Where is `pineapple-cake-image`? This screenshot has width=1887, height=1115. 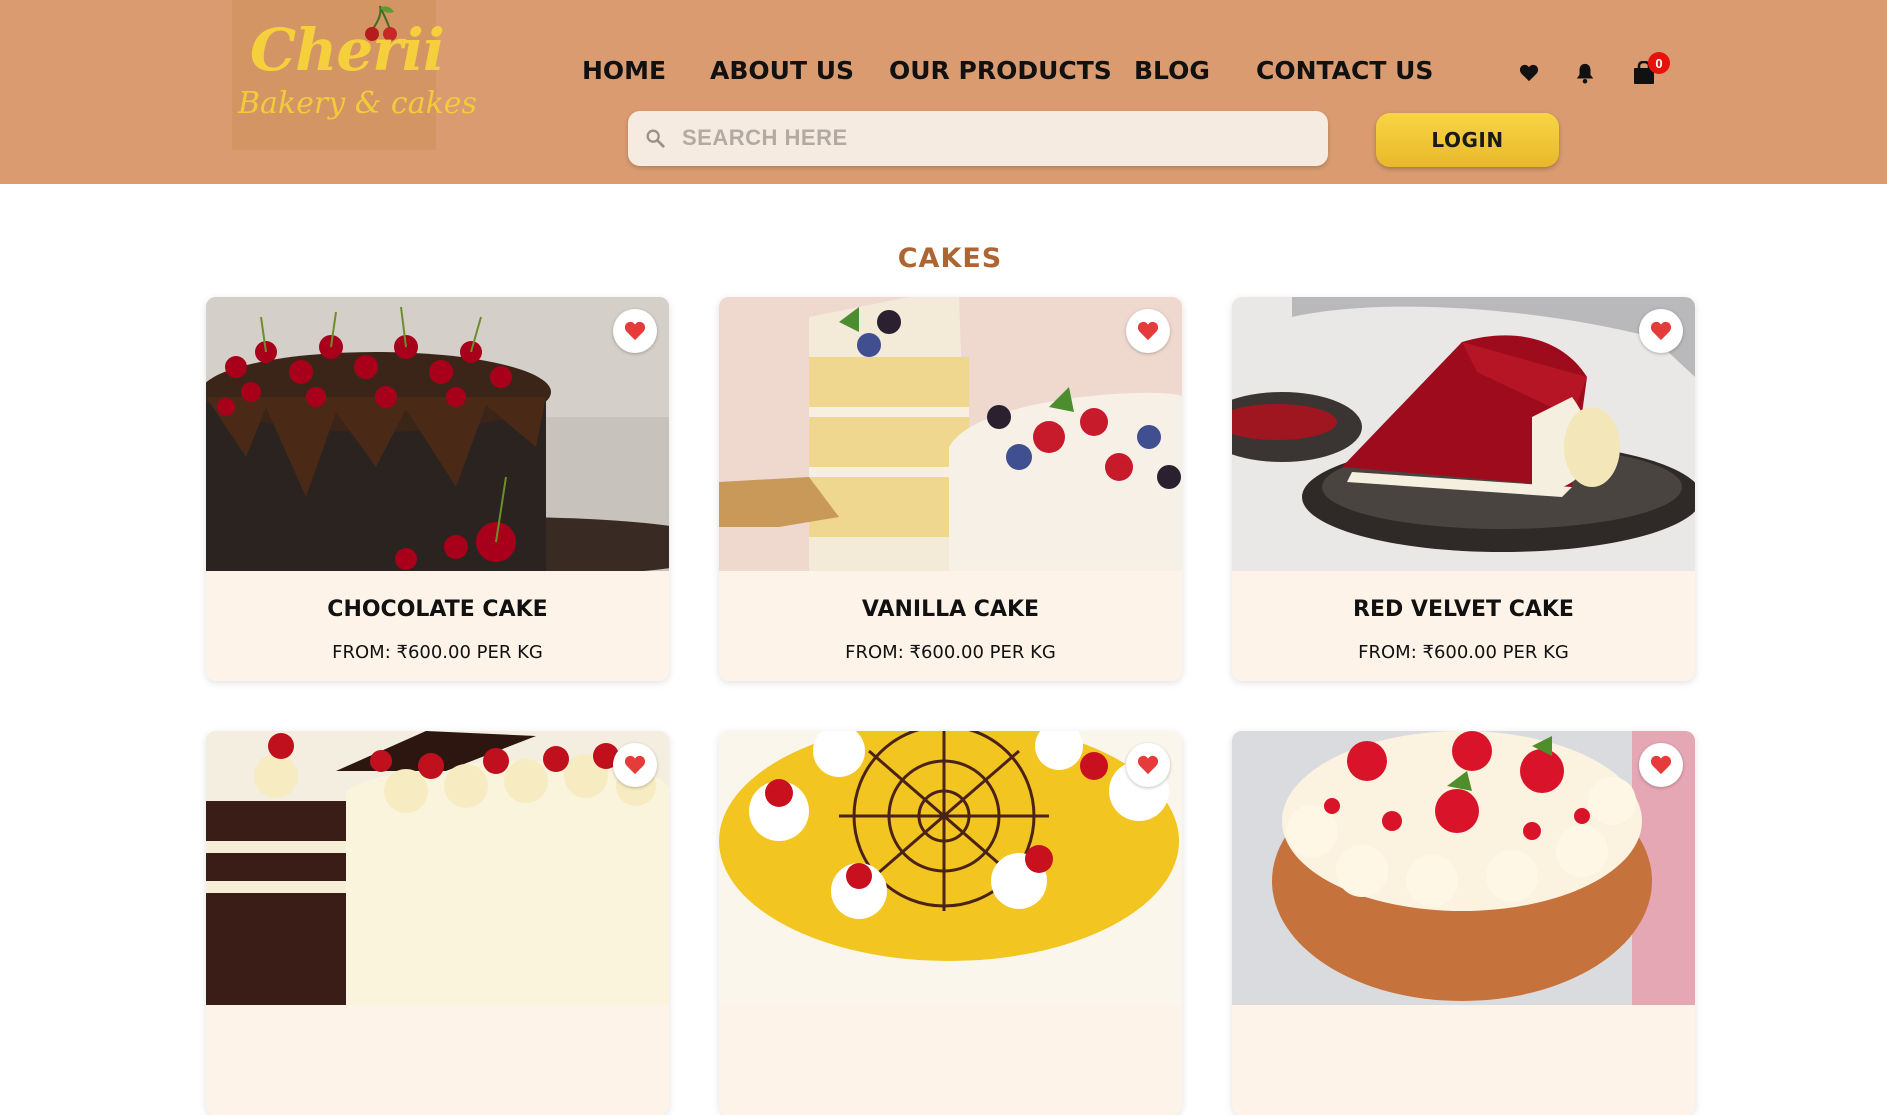
pineapple-cake-image is located at coordinates (950, 868).